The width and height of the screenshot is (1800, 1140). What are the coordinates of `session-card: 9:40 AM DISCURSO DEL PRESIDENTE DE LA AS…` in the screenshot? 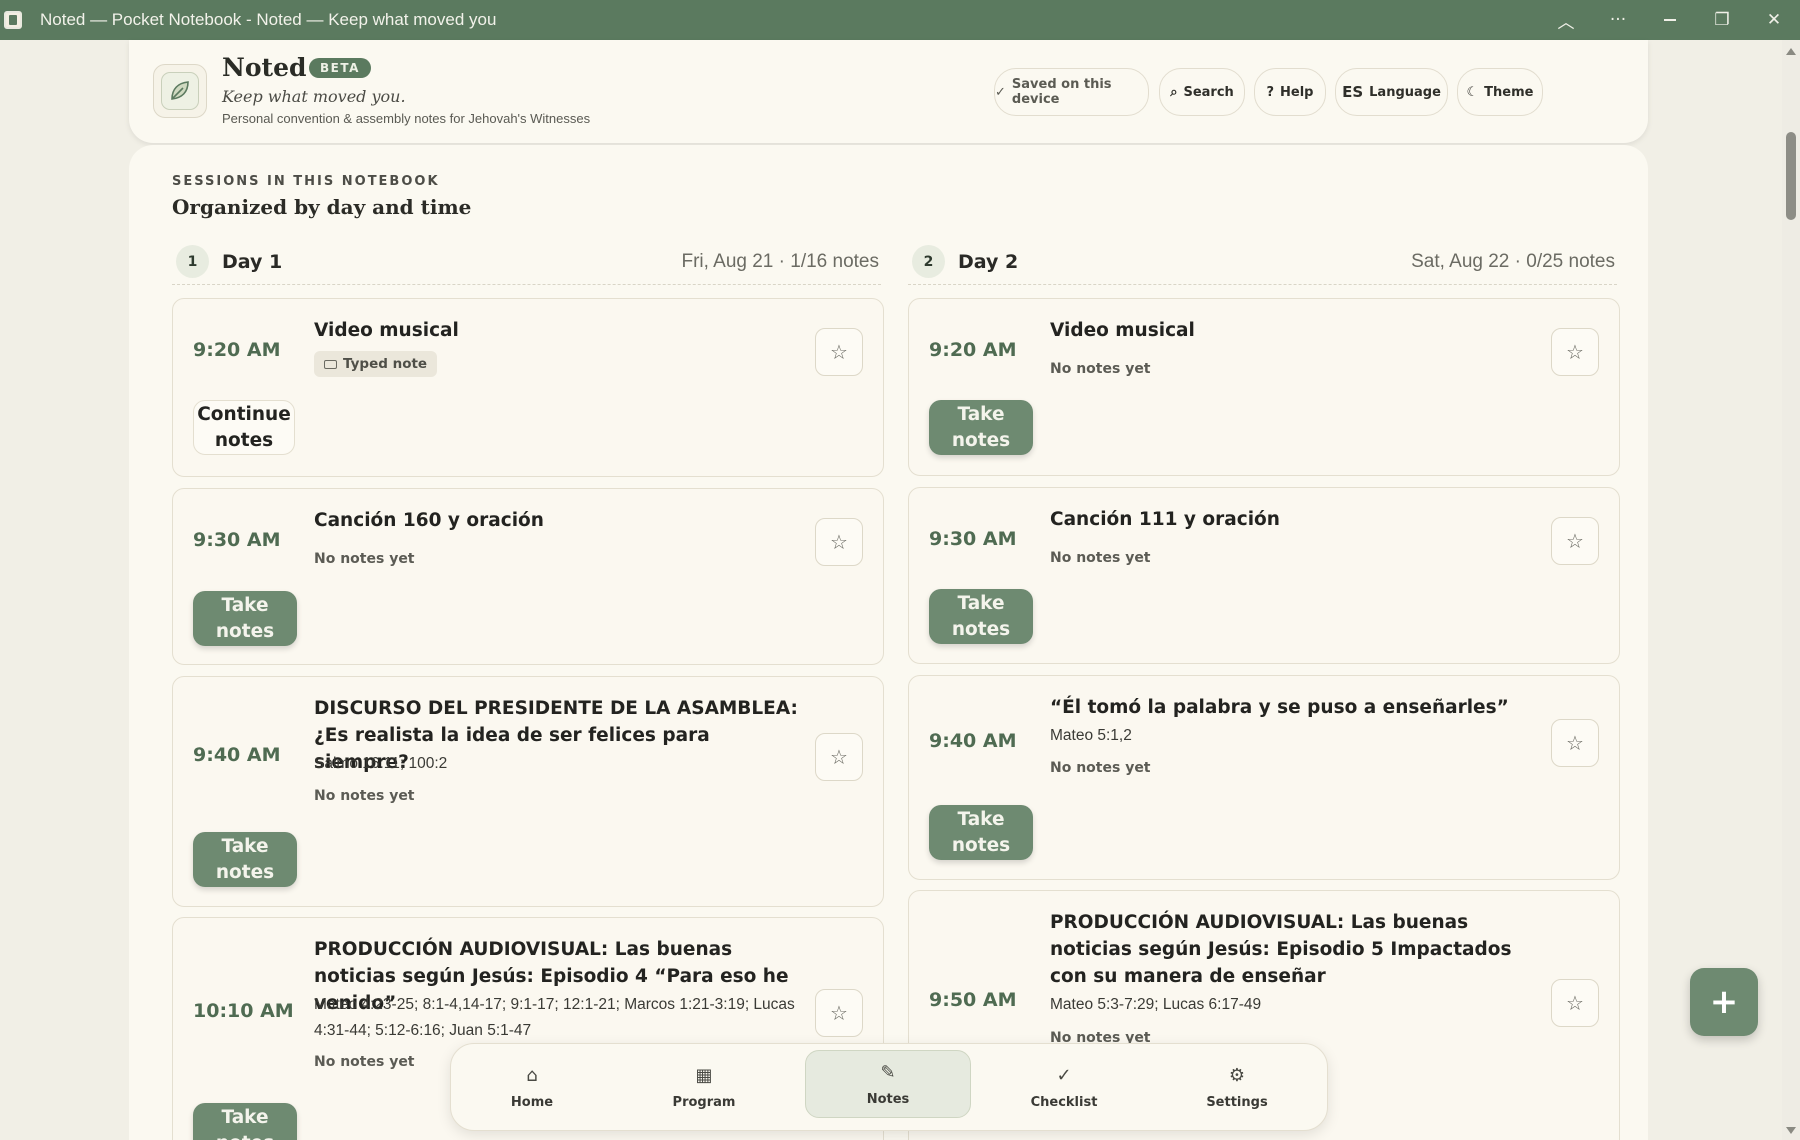 It's located at (528, 791).